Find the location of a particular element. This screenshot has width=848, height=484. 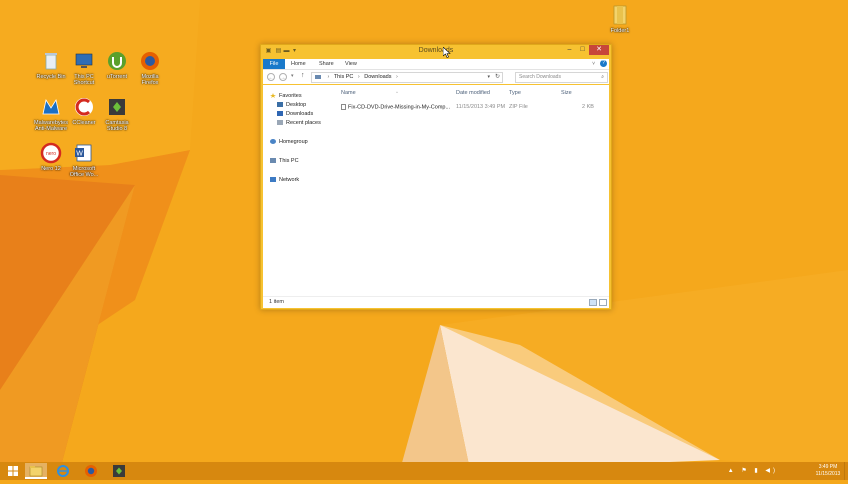

column-header-name: Name ^ is located at coordinates (369, 93).